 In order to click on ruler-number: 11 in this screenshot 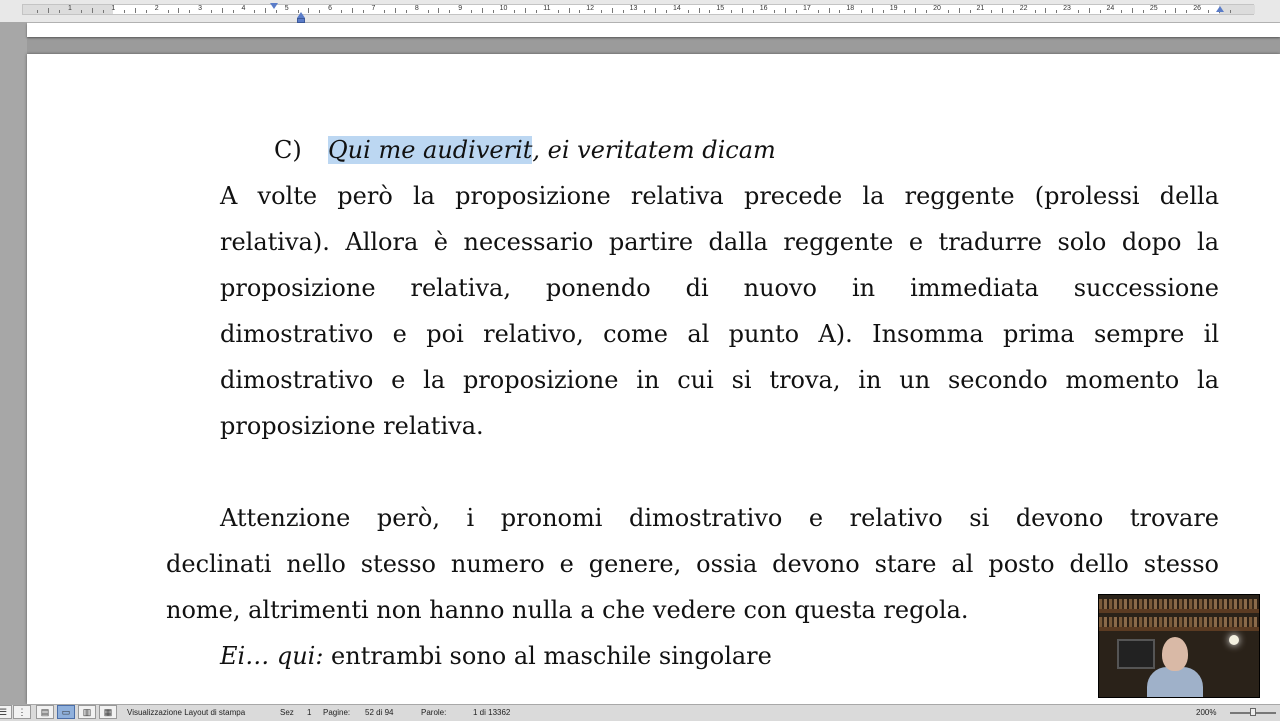, I will do `click(547, 8)`.